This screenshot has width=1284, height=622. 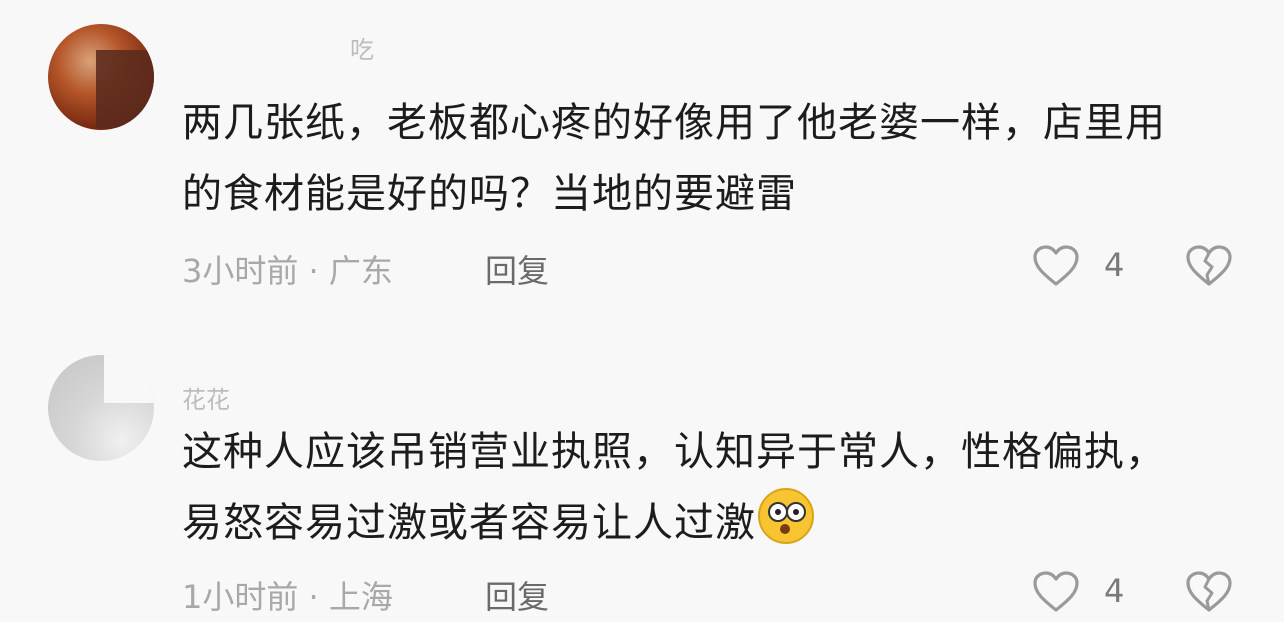 What do you see at coordinates (722, 593) in the screenshot?
I see `comment-meta: 1小时前 · 上海 回复 4` at bounding box center [722, 593].